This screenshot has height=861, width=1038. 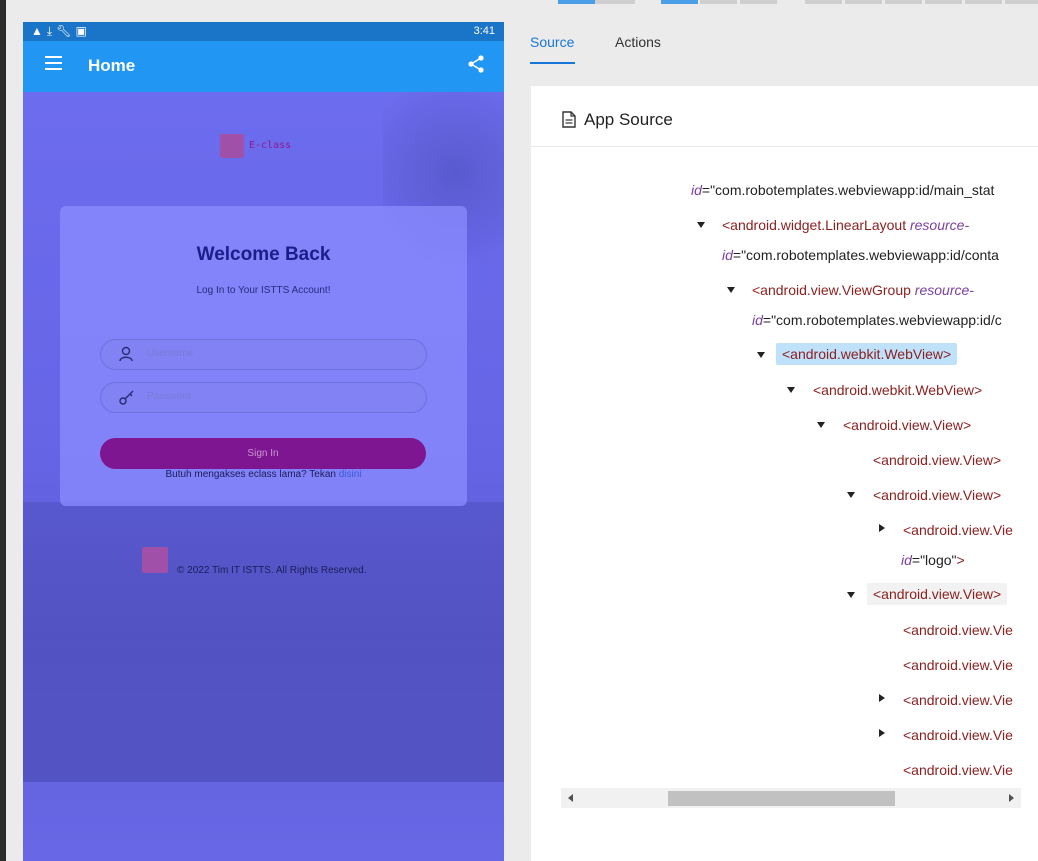 I want to click on tree-node-hovered: <android.view.View>, so click(x=937, y=594).